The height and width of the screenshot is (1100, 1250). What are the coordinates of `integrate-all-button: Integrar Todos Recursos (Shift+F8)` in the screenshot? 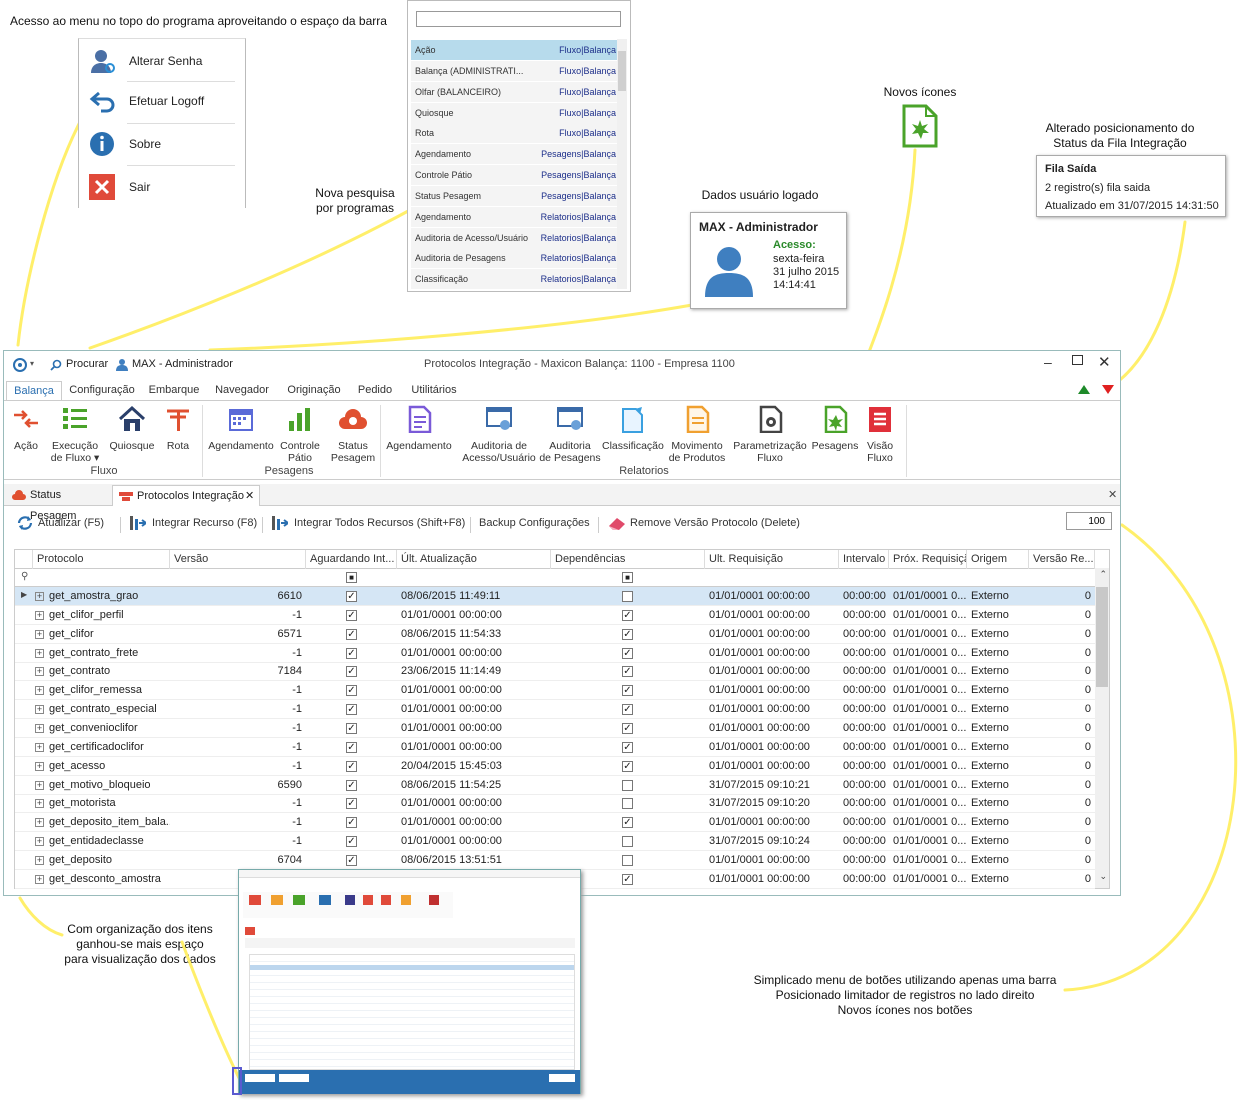 It's located at (368, 523).